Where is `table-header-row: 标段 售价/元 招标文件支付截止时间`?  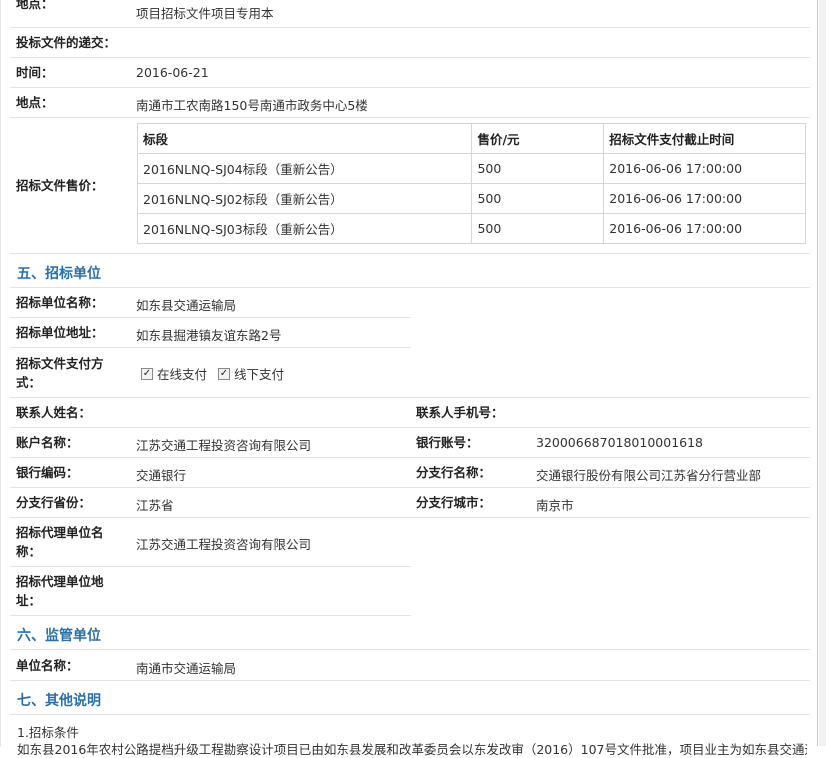 table-header-row: 标段 售价/元 招标文件支付截止时间 is located at coordinates (471, 138).